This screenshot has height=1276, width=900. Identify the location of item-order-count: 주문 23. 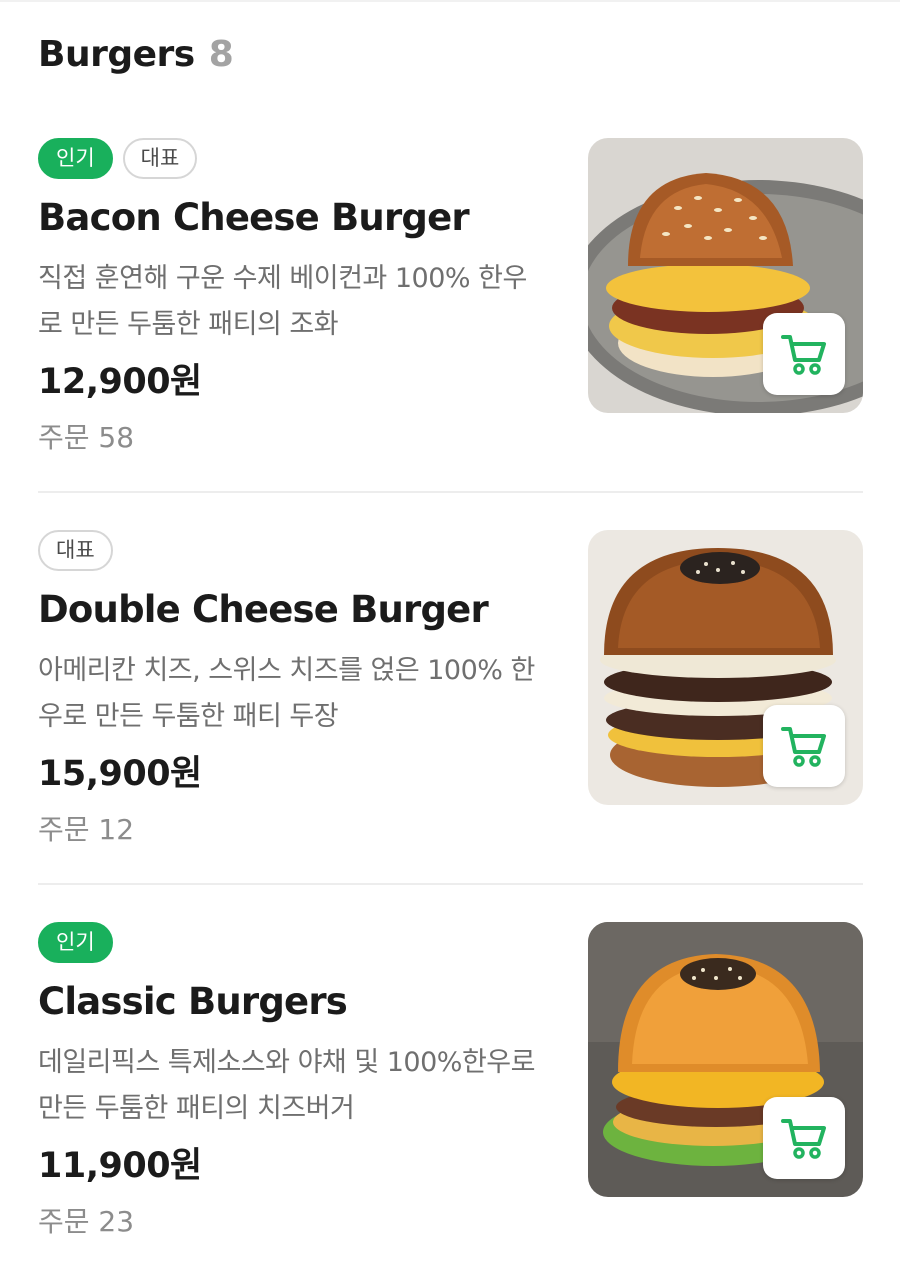
(86, 1221).